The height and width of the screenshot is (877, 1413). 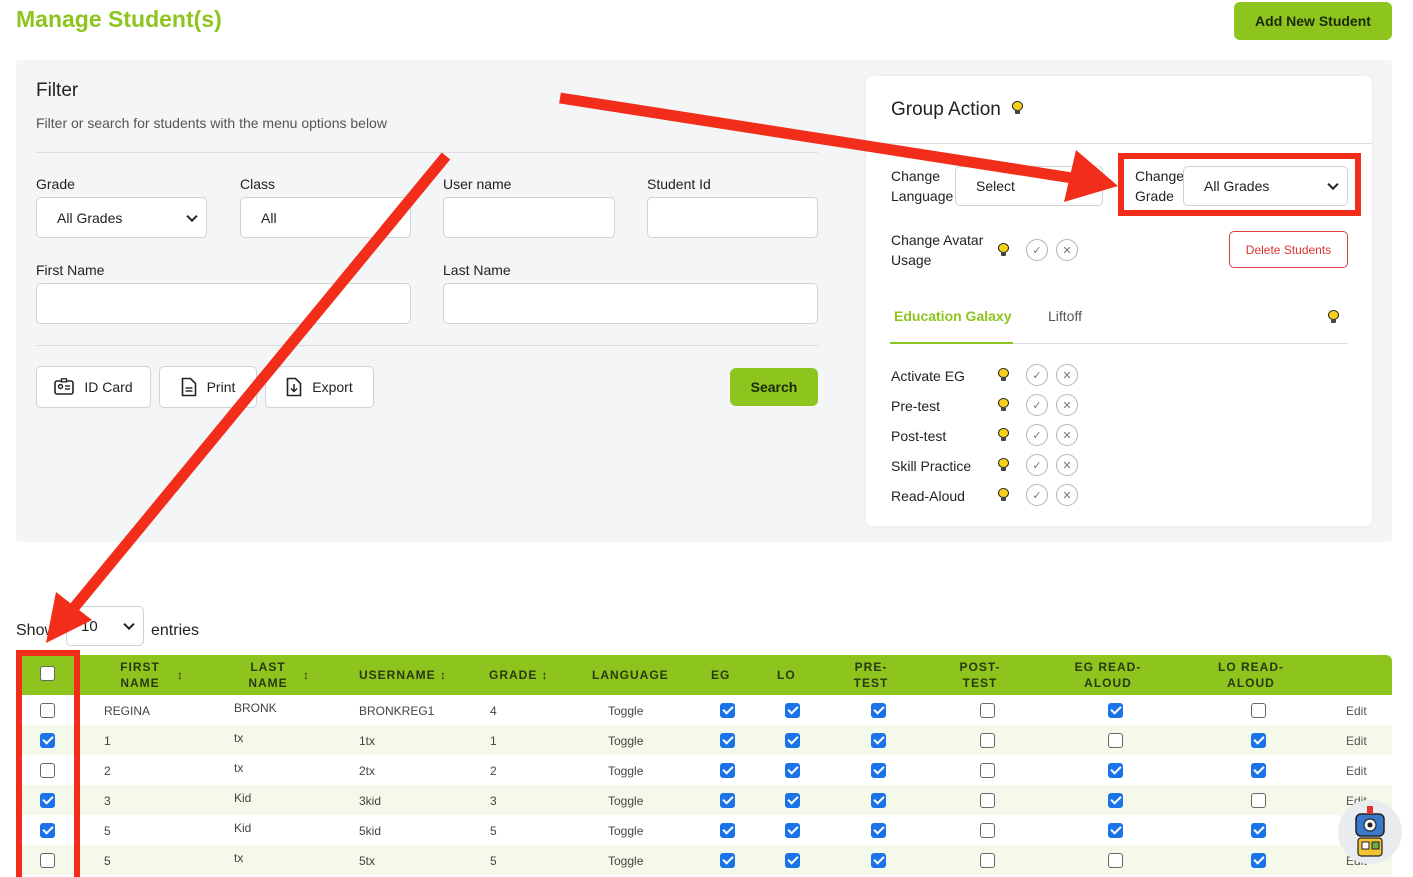 I want to click on add-new-student-button: Add New Student, so click(x=1313, y=21).